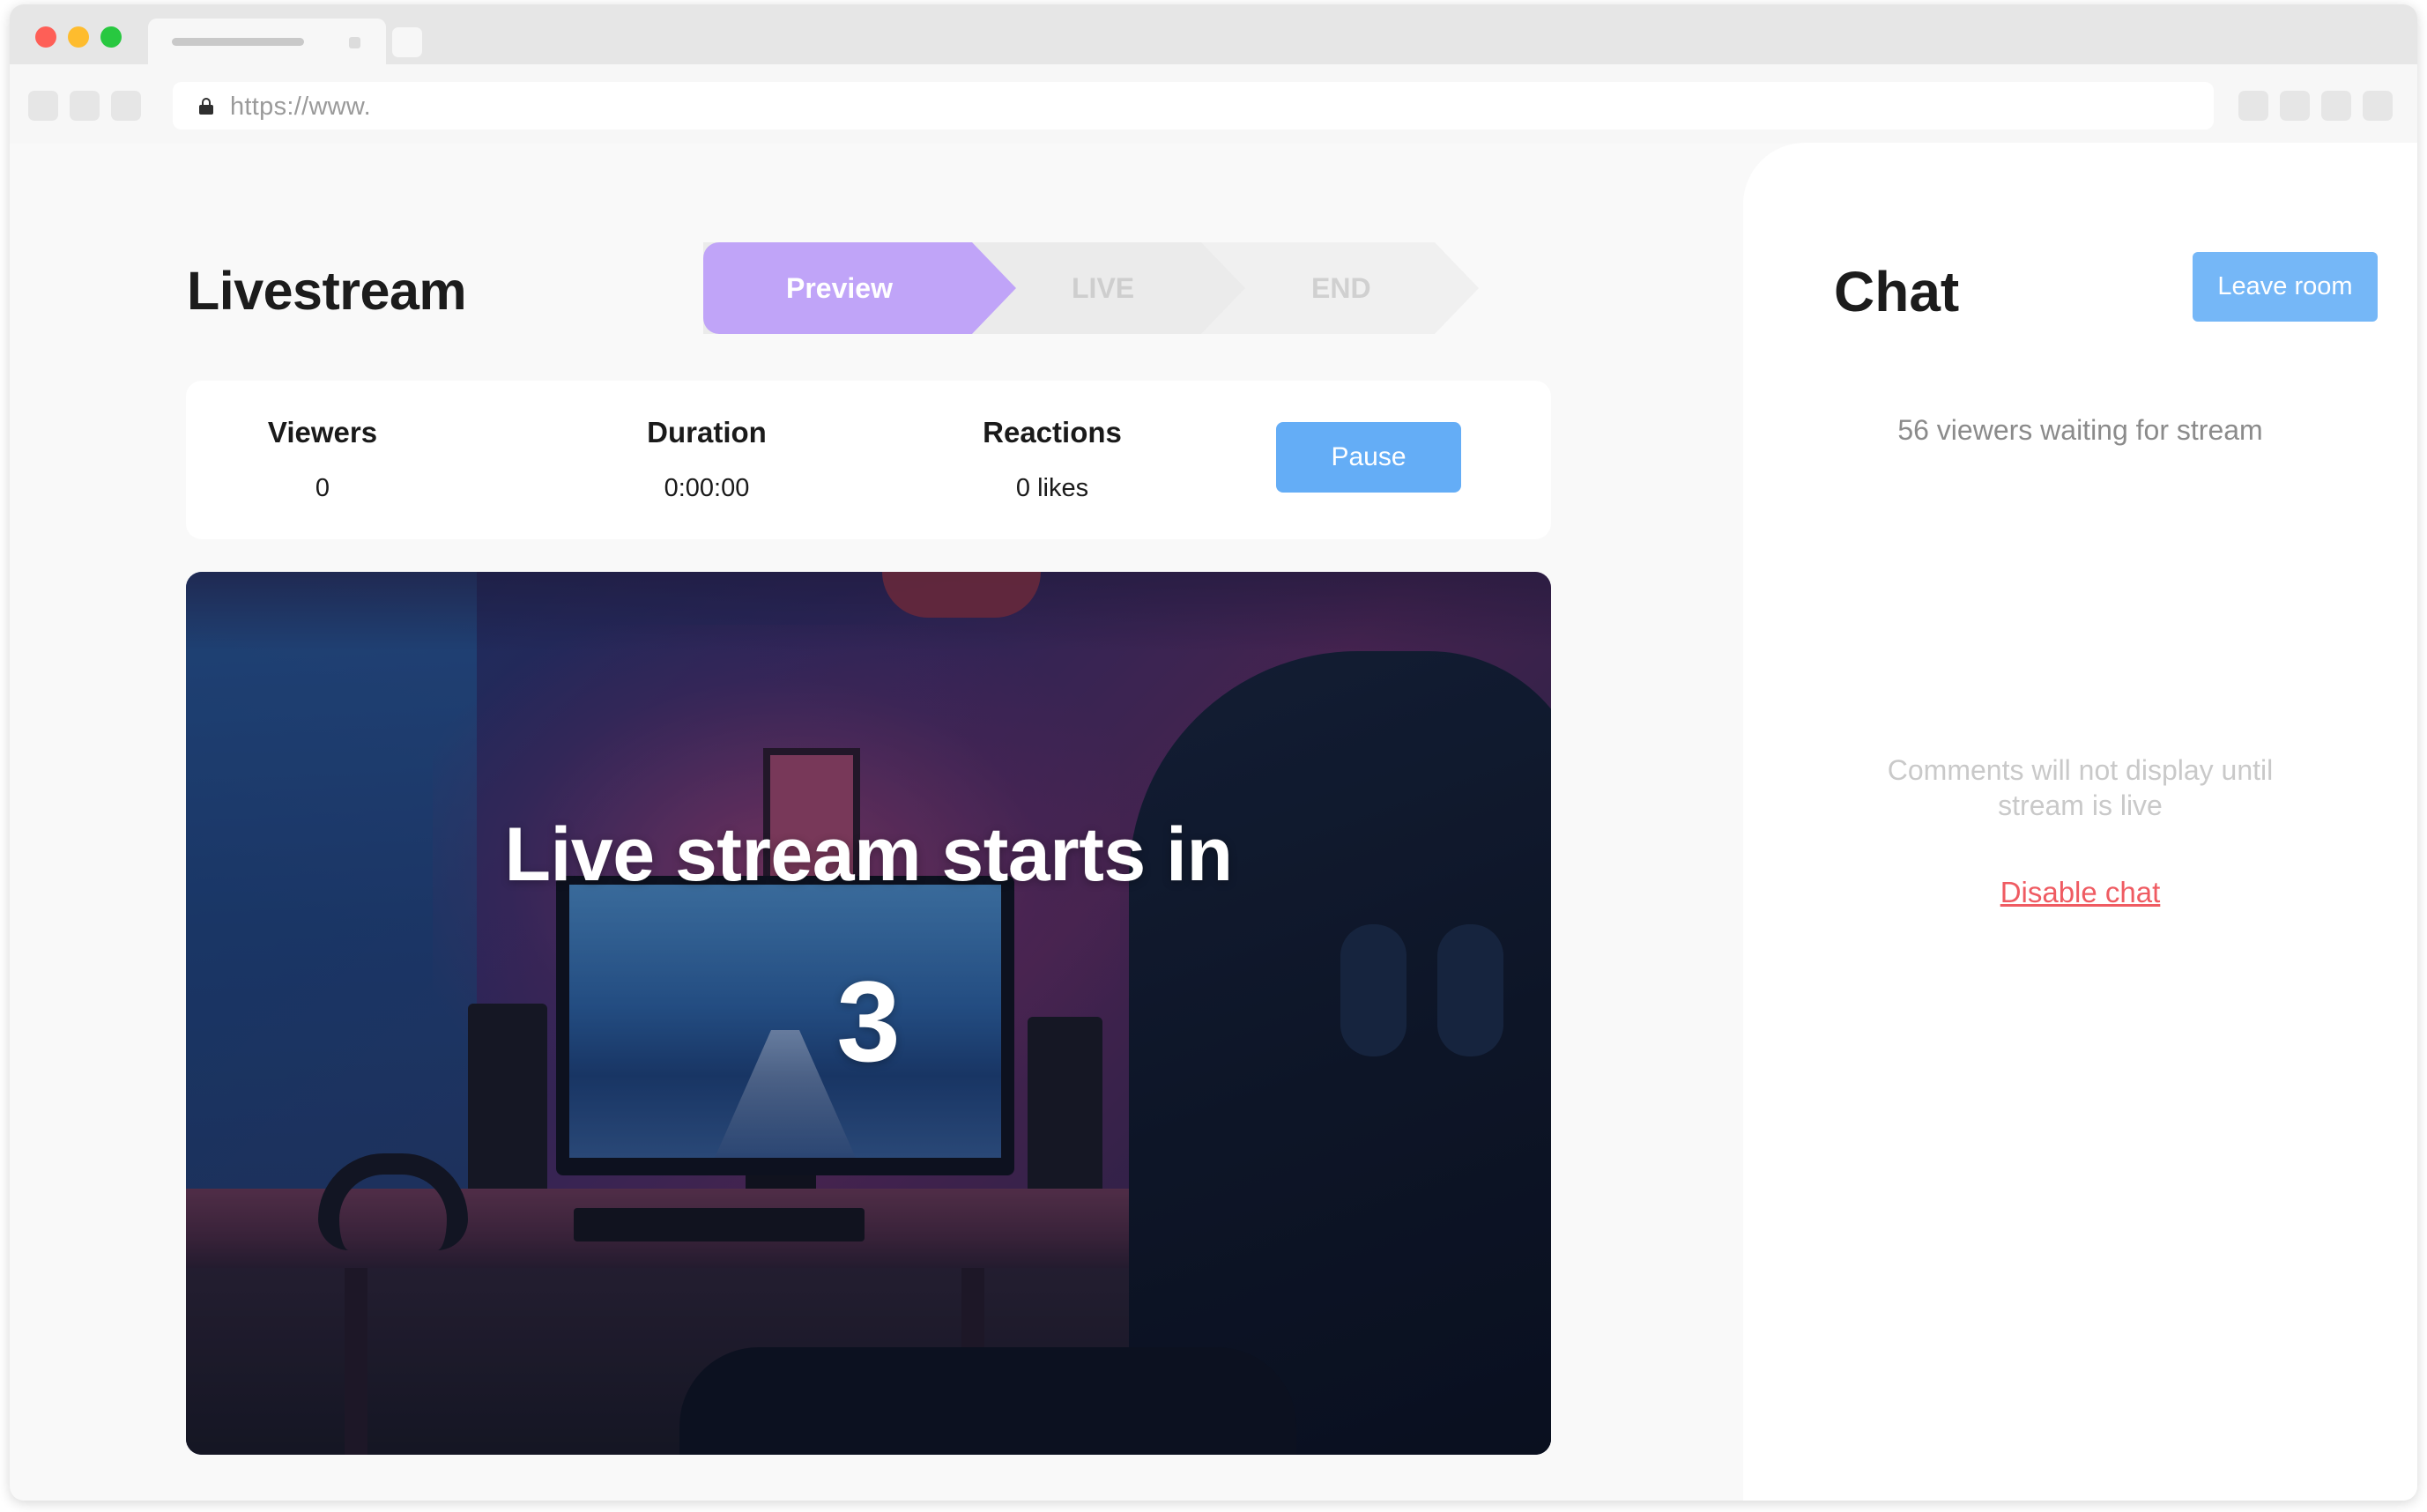 This screenshot has width=2427, height=1512. Describe the element at coordinates (2253, 106) in the screenshot. I see `extension-icon` at that location.